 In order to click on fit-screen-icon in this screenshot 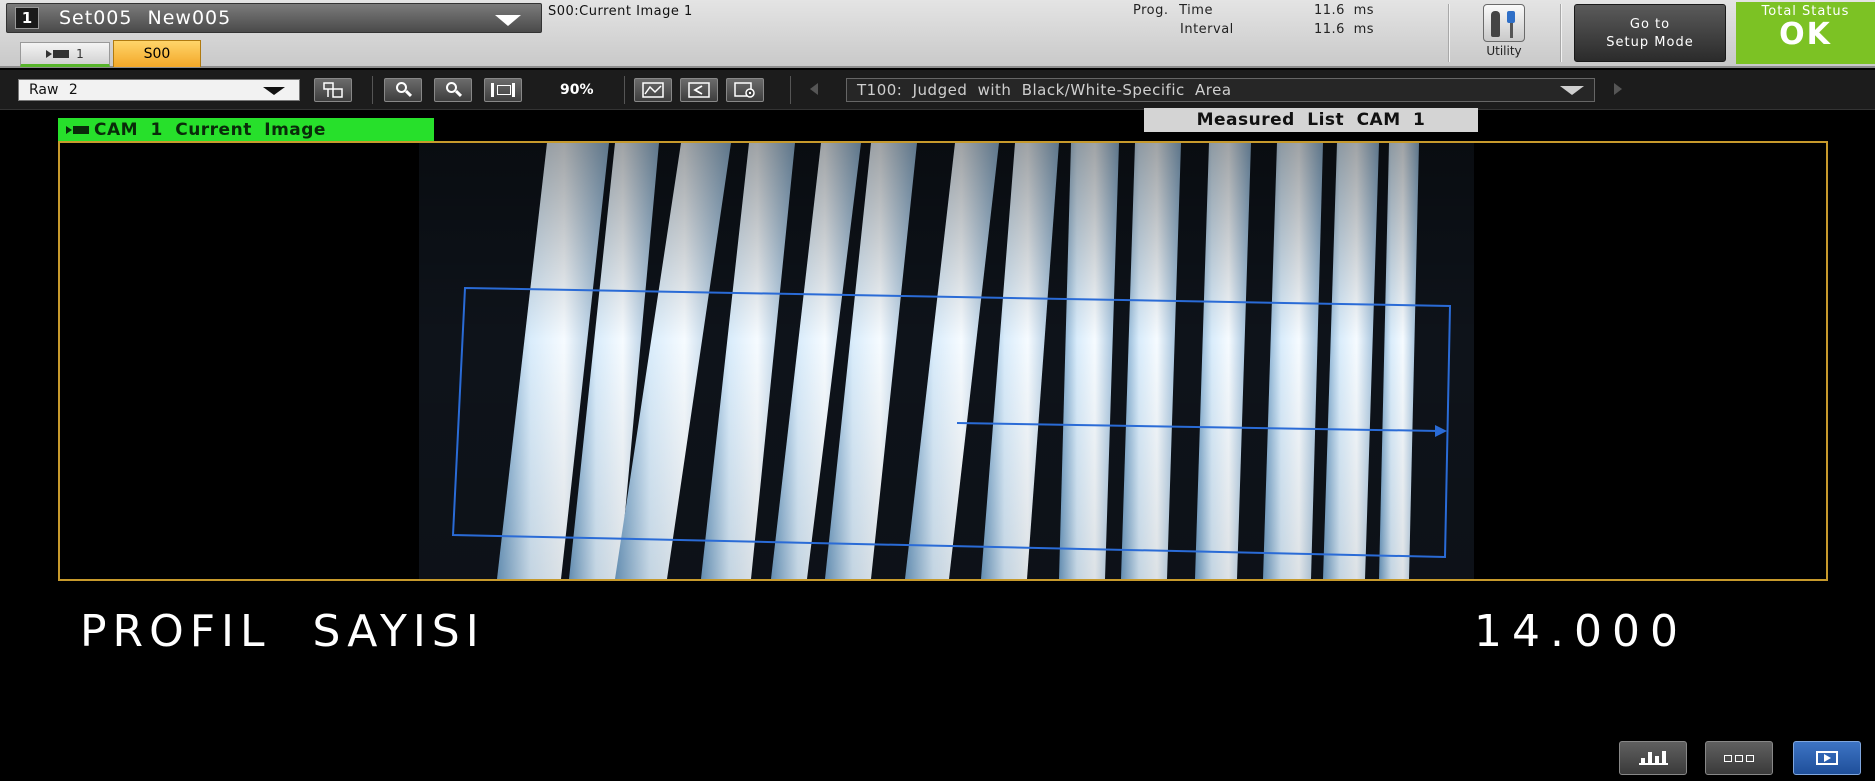, I will do `click(503, 90)`.